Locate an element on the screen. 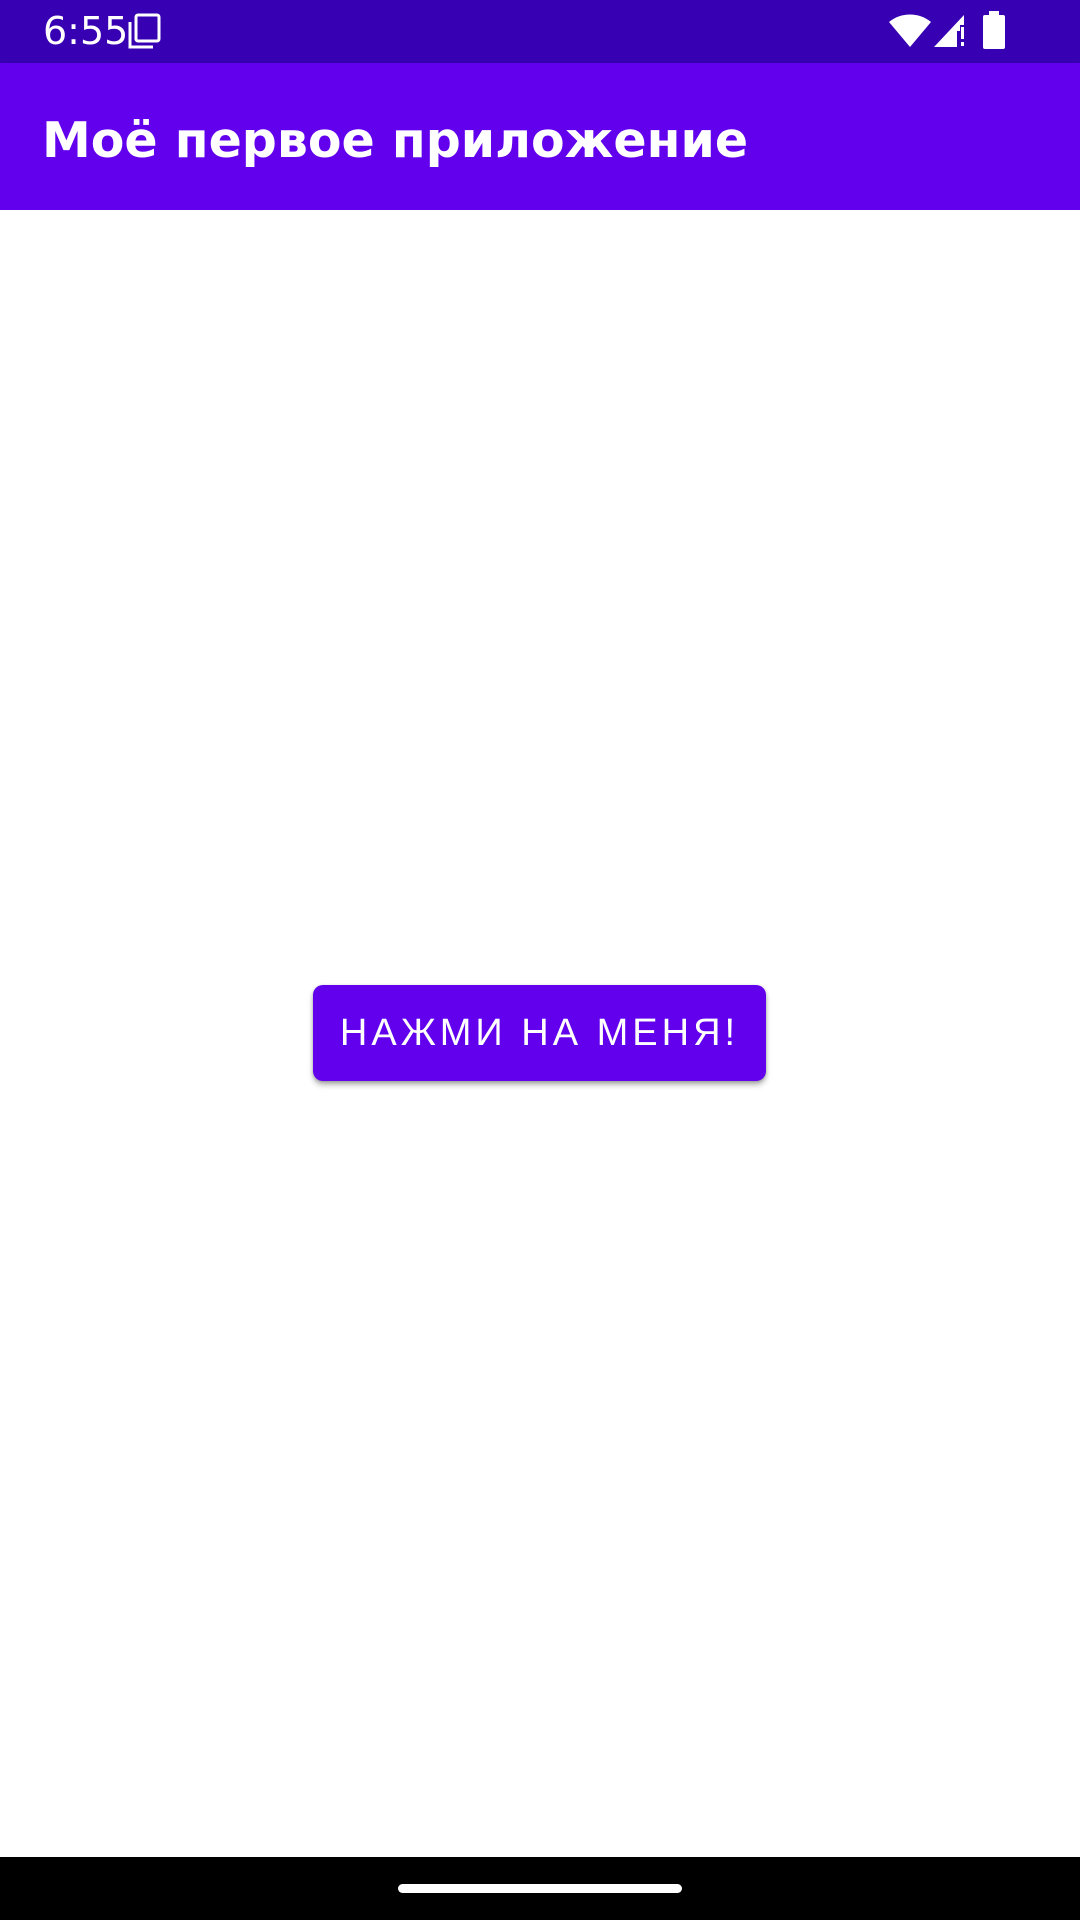  press-me-button: НАЖМИ НА МЕНЯ! is located at coordinates (539, 1033).